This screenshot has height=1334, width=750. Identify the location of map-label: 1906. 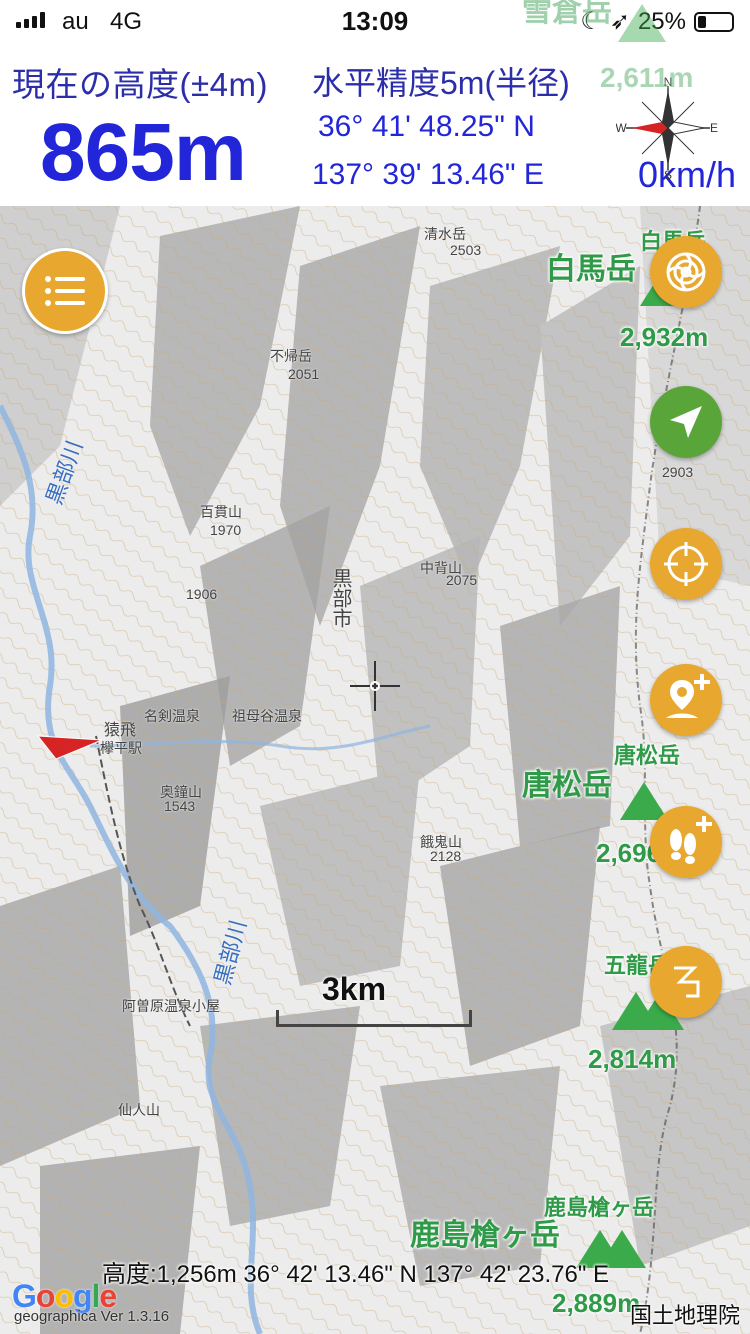
(202, 594).